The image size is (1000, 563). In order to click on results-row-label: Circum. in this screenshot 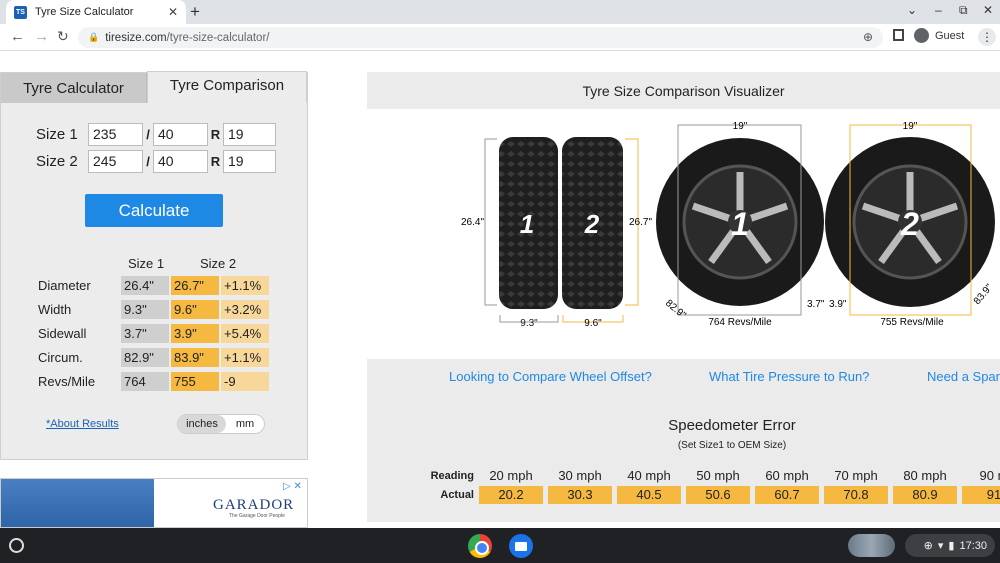, I will do `click(60, 357)`.